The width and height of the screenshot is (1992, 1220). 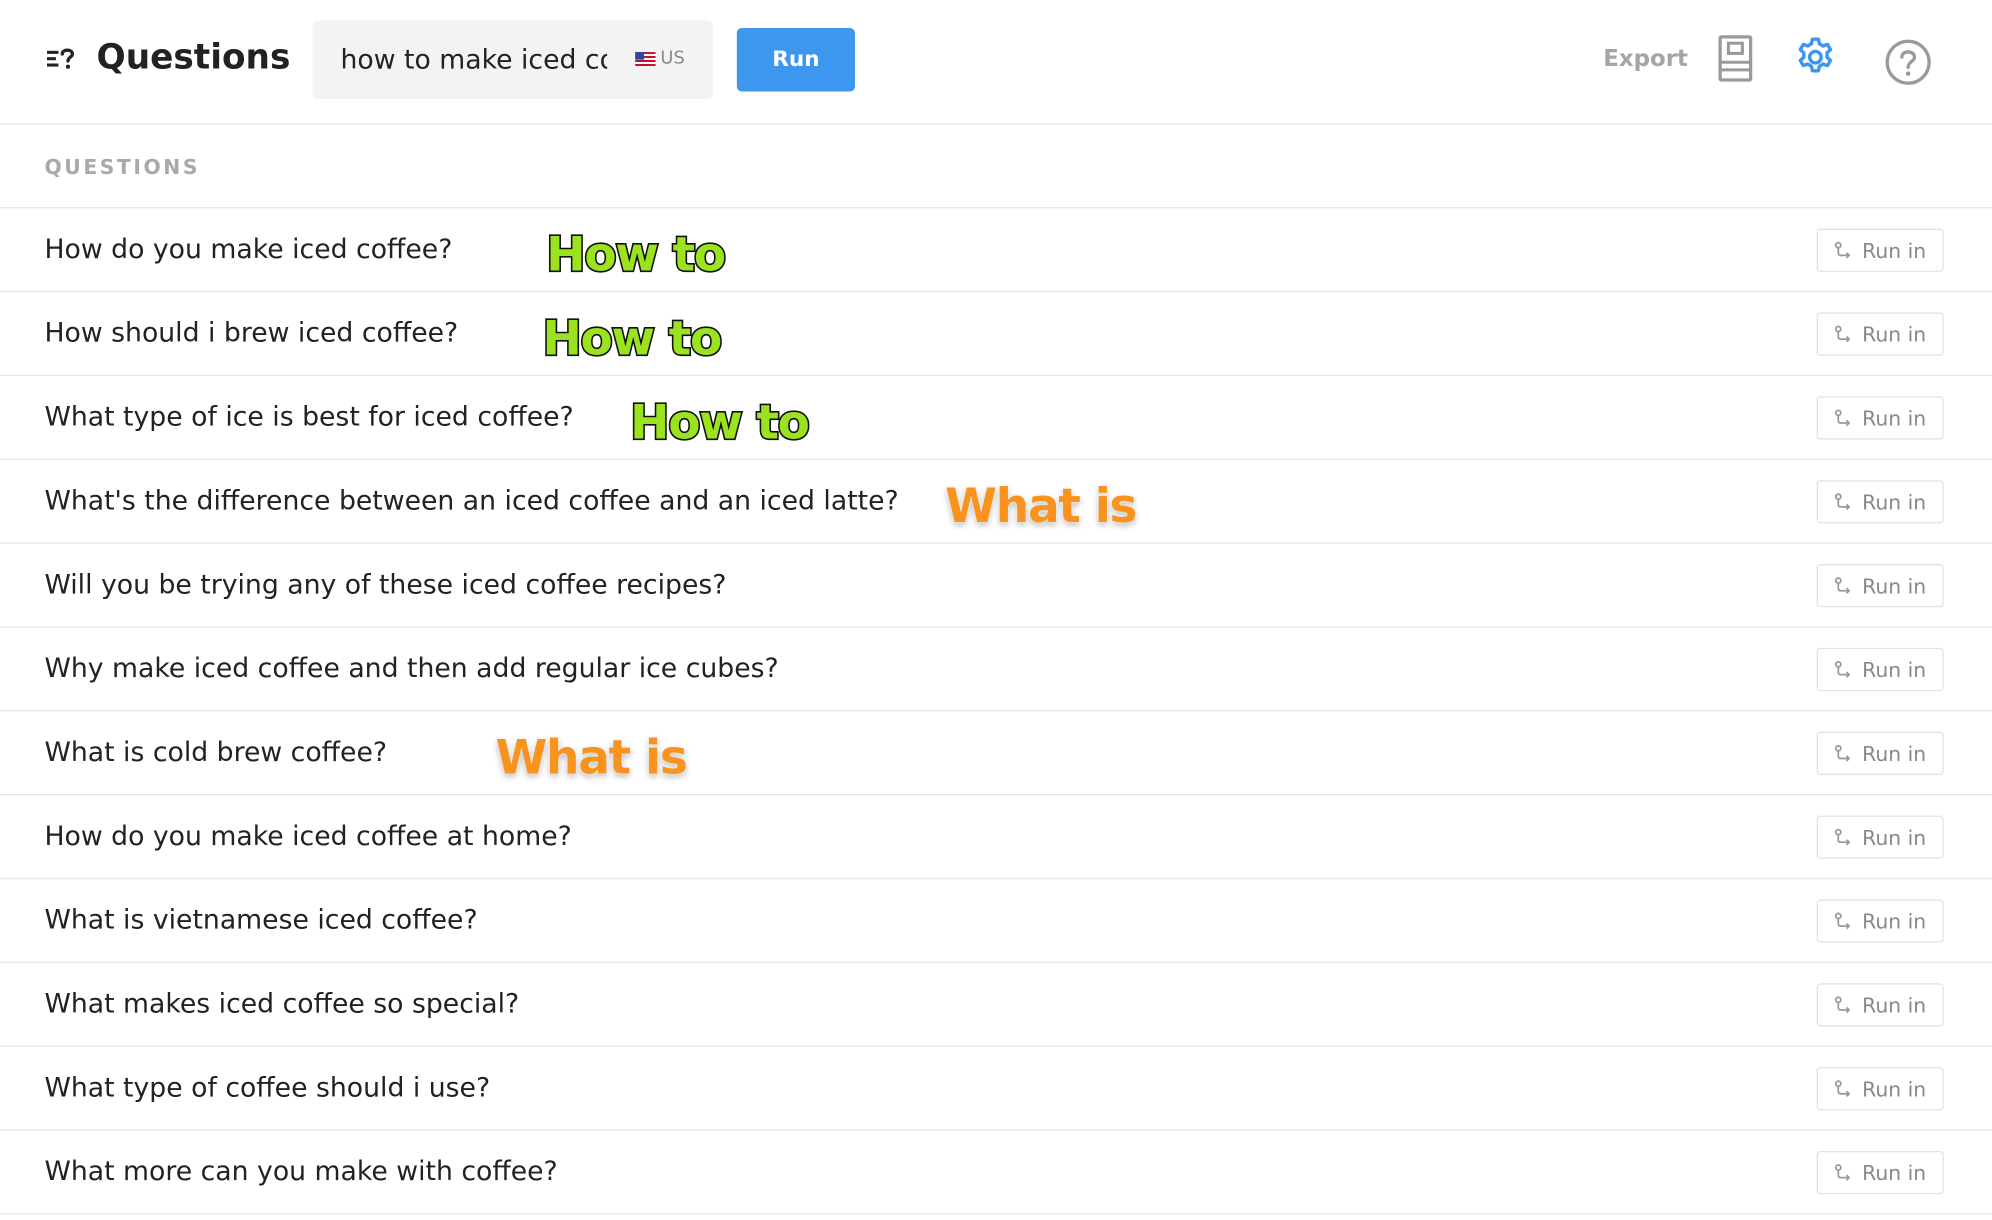 What do you see at coordinates (307, 836) in the screenshot?
I see `question-text: How do you make iced coffee at home?` at bounding box center [307, 836].